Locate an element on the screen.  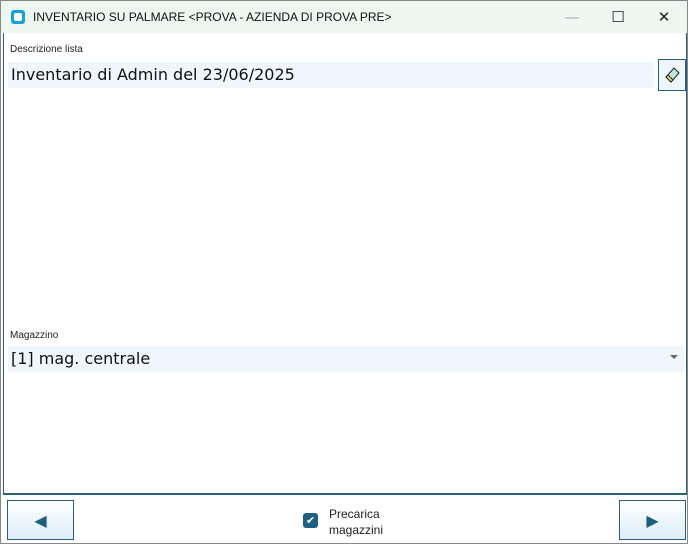
clear-button is located at coordinates (672, 75).